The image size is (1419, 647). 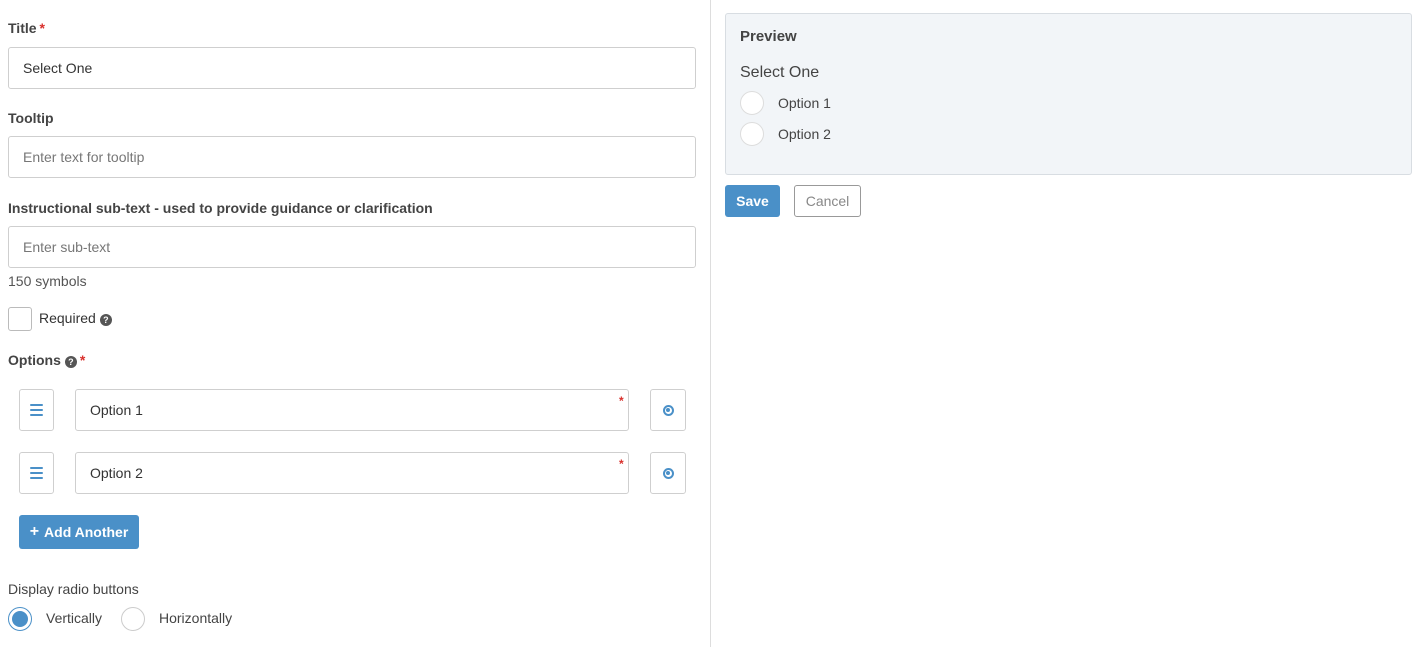 I want to click on plus-icon: +, so click(x=34, y=531).